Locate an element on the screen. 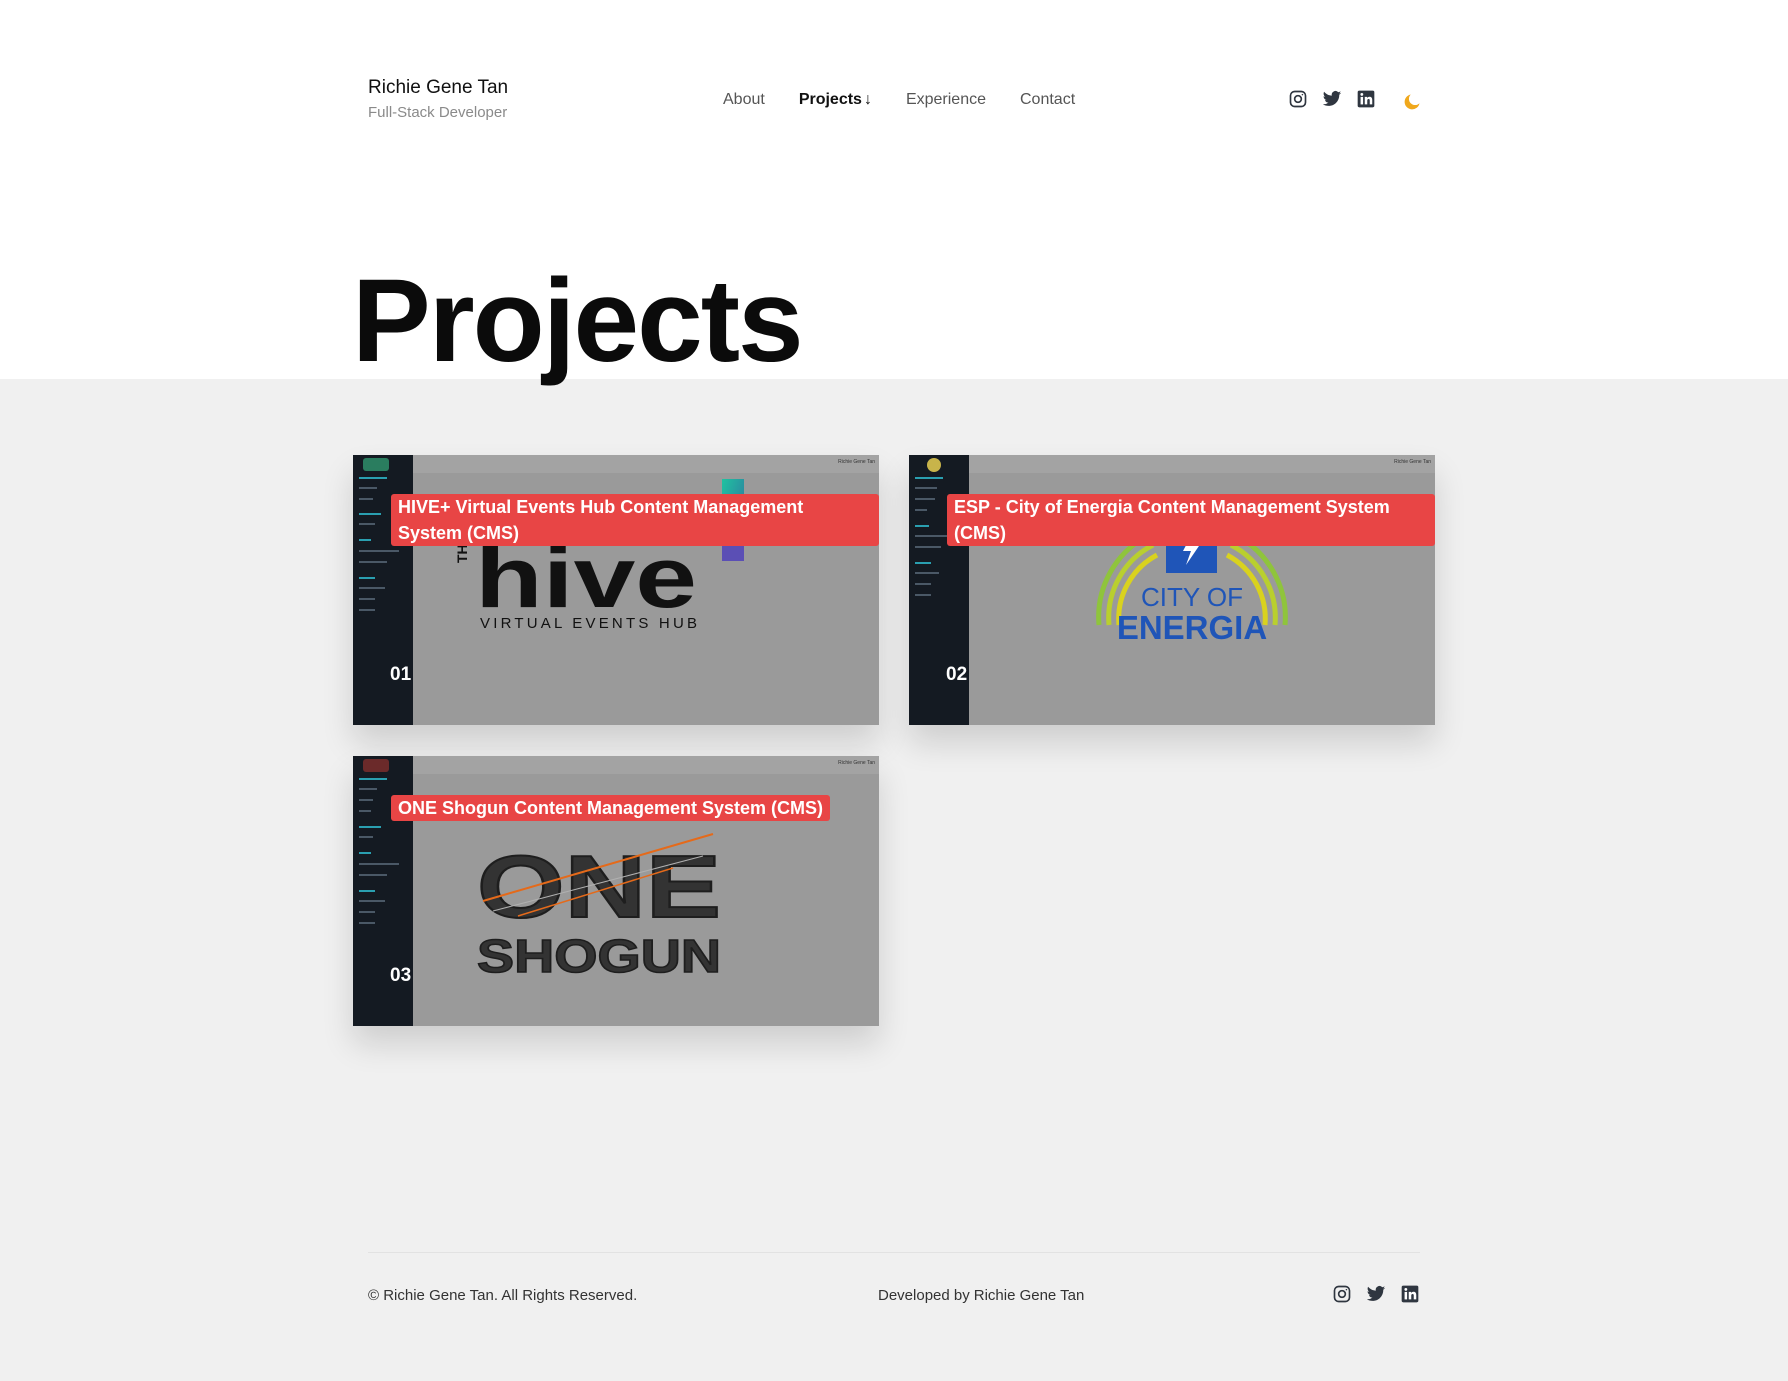 This screenshot has height=1381, width=1788. footer-divider is located at coordinates (894, 1252).